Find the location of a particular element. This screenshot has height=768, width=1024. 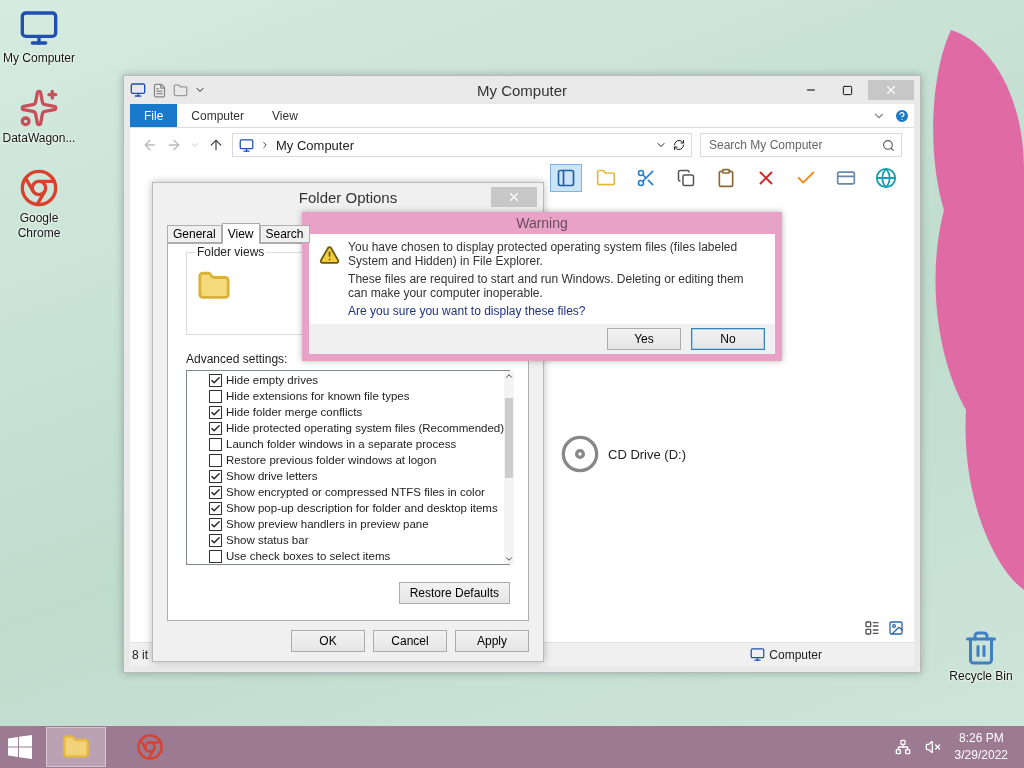

restore-defaults-button: Restore Defaults is located at coordinates (454, 593).